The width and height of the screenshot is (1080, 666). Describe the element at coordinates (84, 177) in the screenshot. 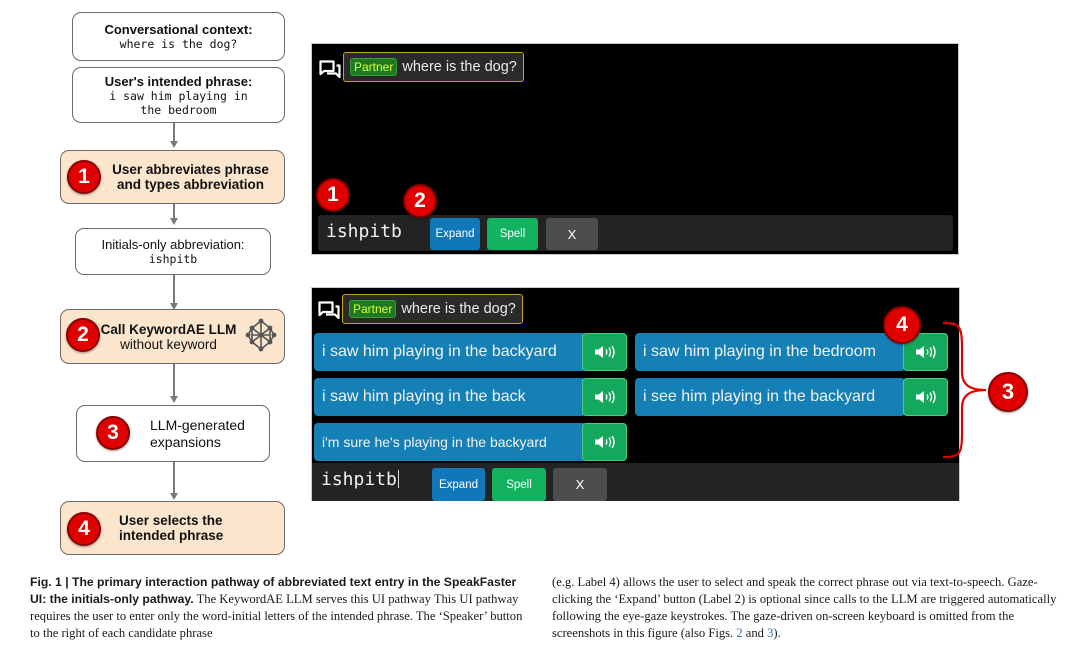

I see `step1-badge: 1` at that location.